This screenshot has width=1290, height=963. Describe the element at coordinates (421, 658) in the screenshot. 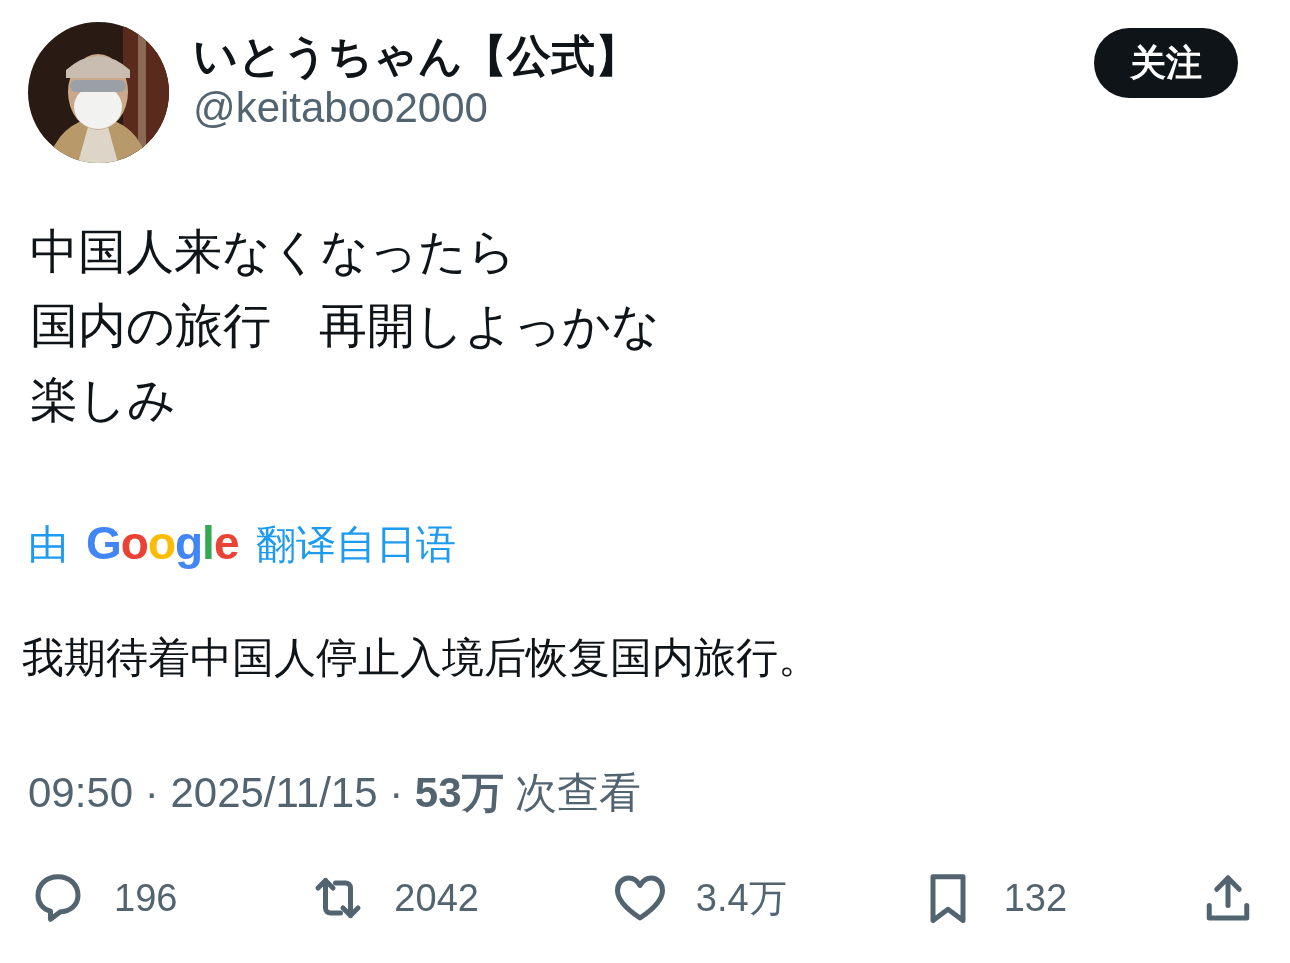

I see `translated-text: 我期待着中国人停止入境后恢复国内旅行。` at that location.